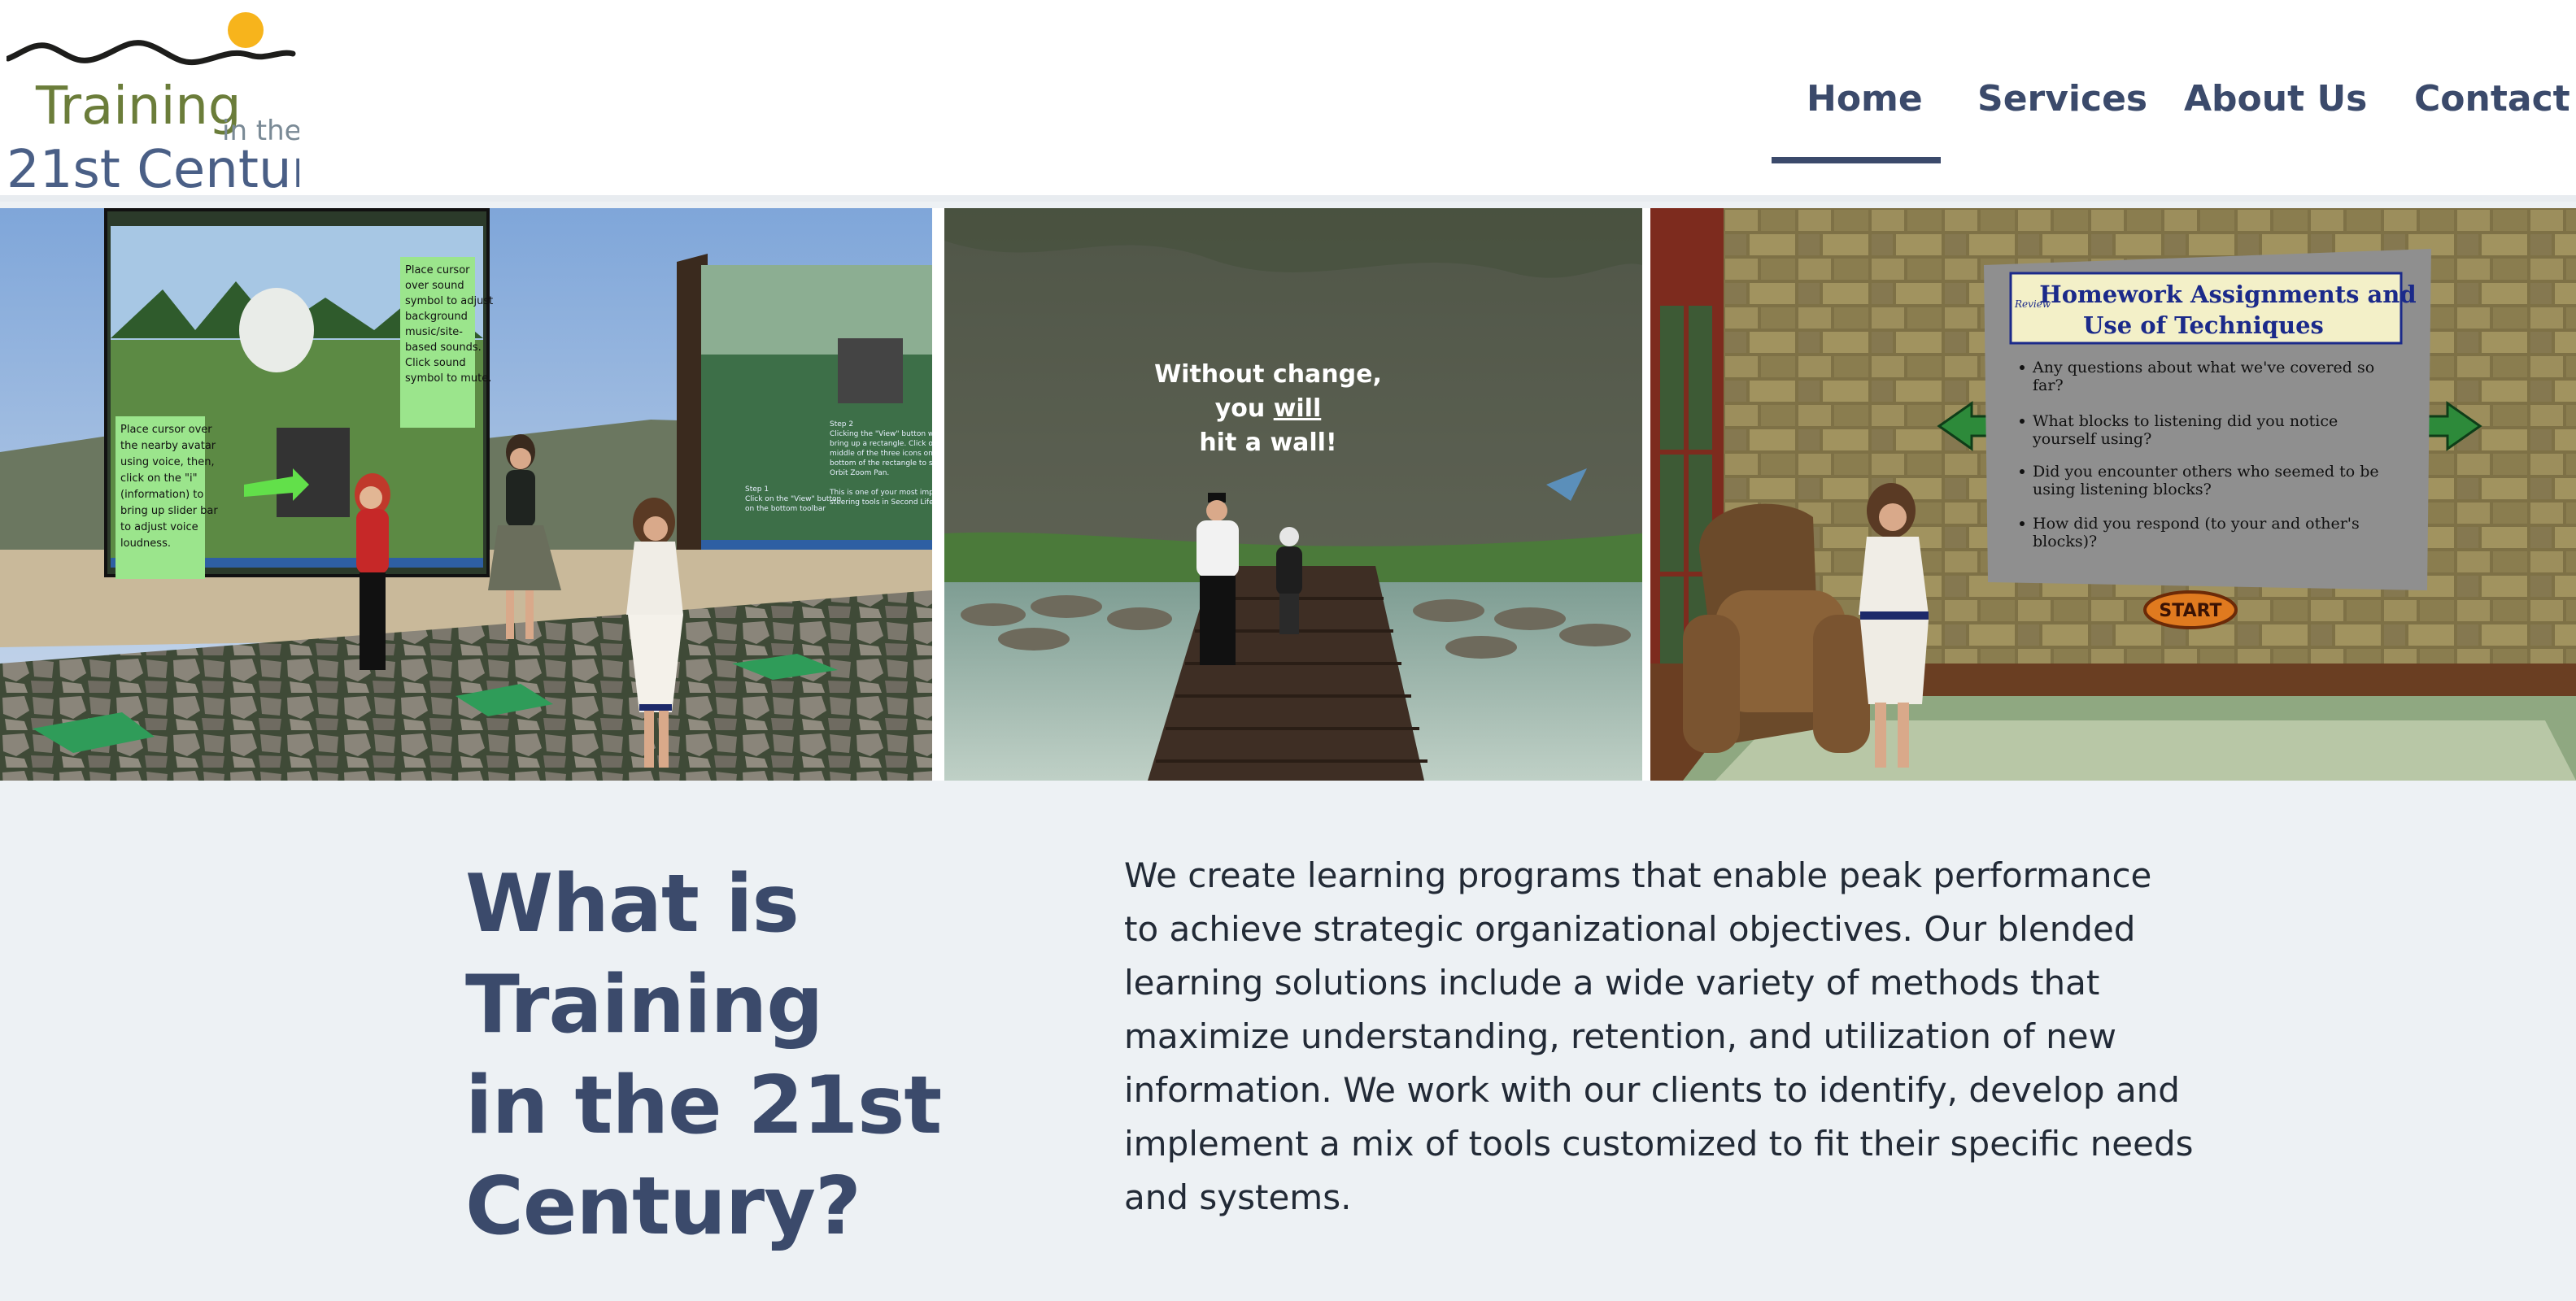  I want to click on heading-line: Century?, so click(663, 1206).